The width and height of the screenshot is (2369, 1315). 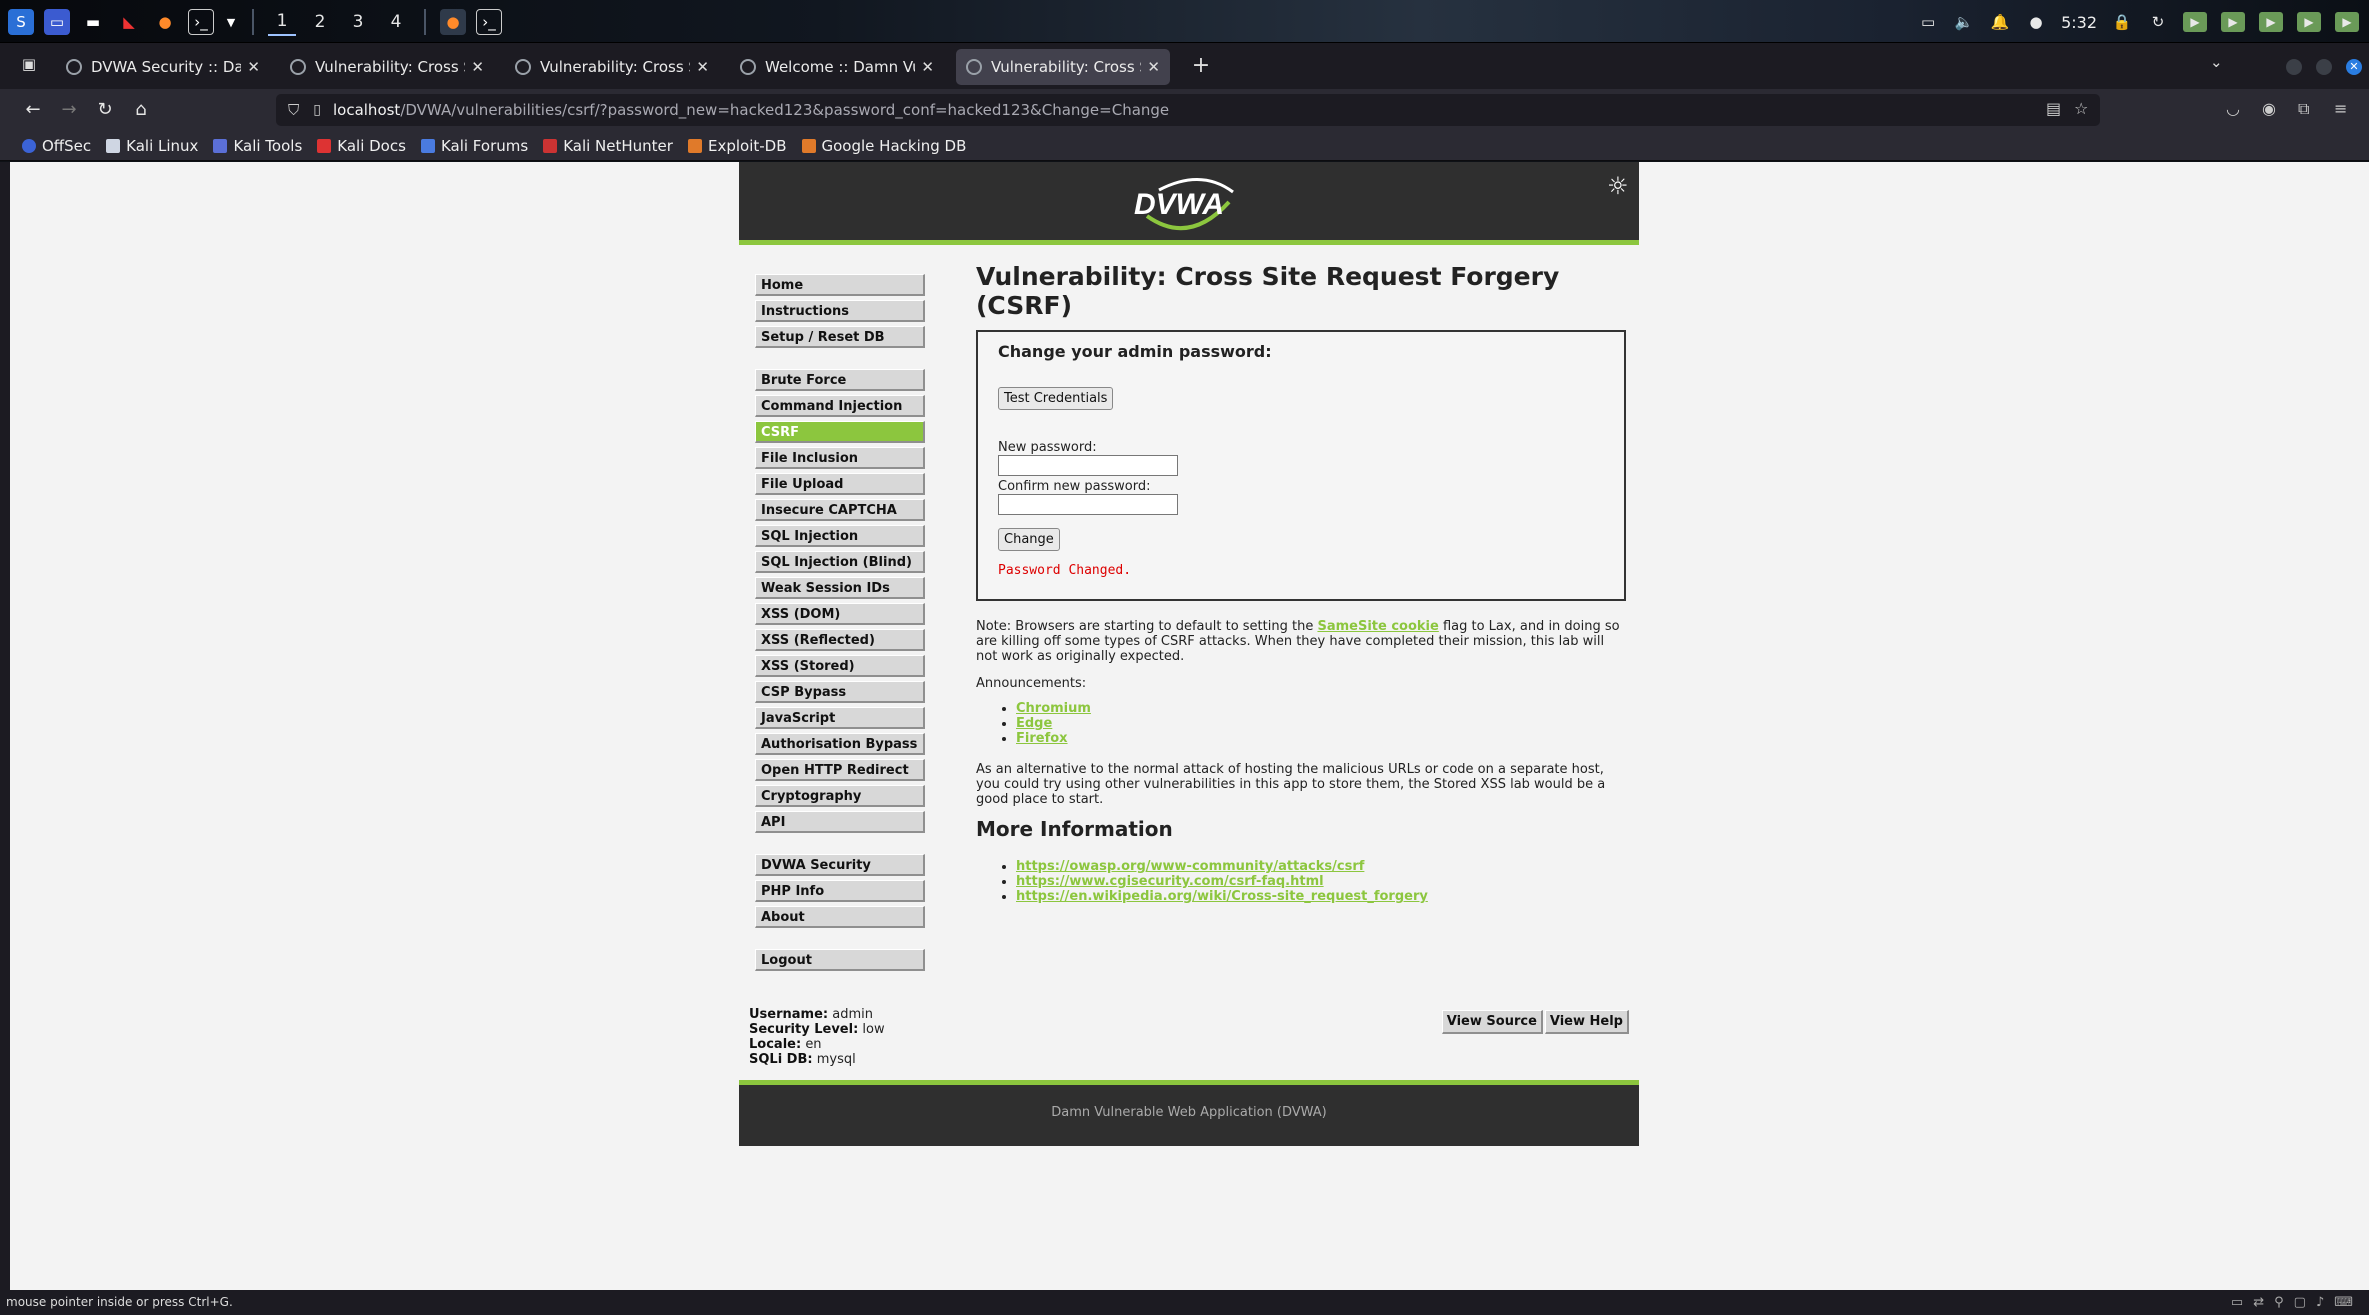 I want to click on new-tab-icon: +, so click(x=1201, y=66).